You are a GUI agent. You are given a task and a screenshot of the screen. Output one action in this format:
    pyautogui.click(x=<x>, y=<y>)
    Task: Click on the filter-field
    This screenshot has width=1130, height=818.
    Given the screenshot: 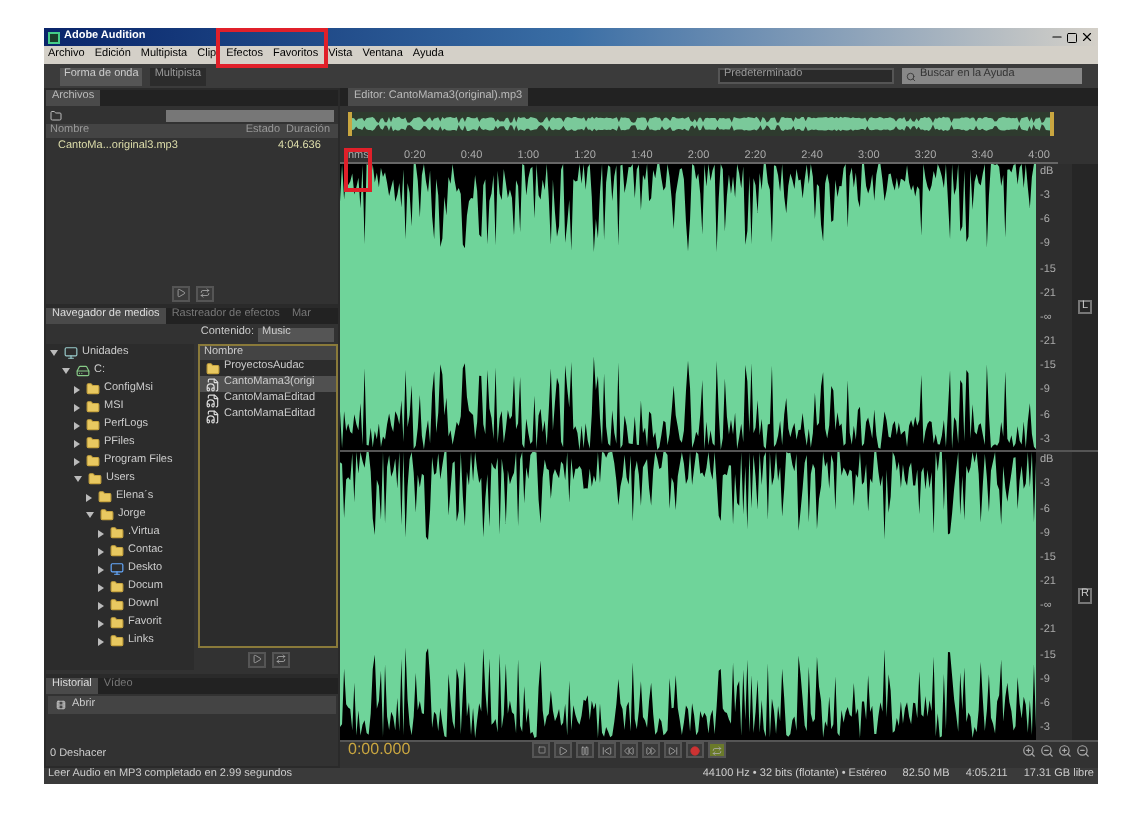 What is the action you would take?
    pyautogui.click(x=250, y=115)
    